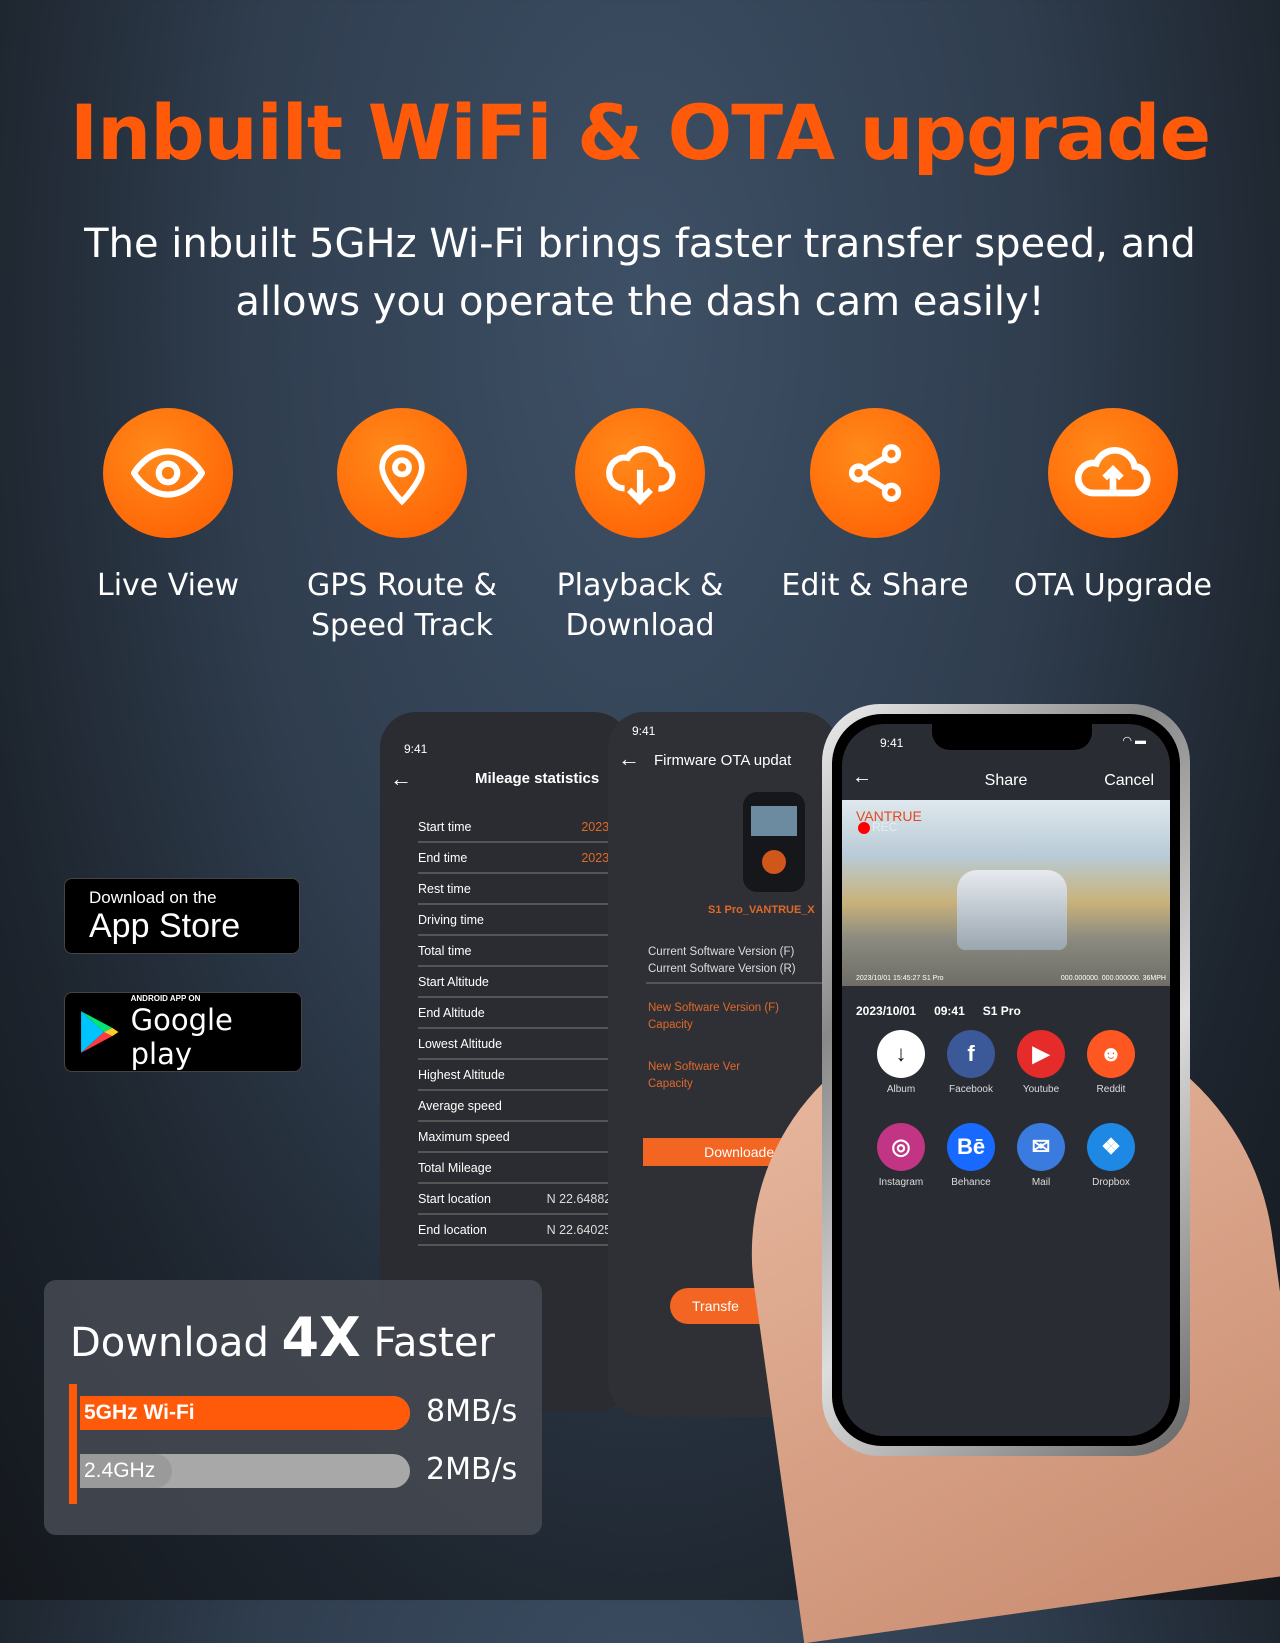 This screenshot has width=1280, height=1643. I want to click on share-behance: Bē Behance, so click(971, 1155).